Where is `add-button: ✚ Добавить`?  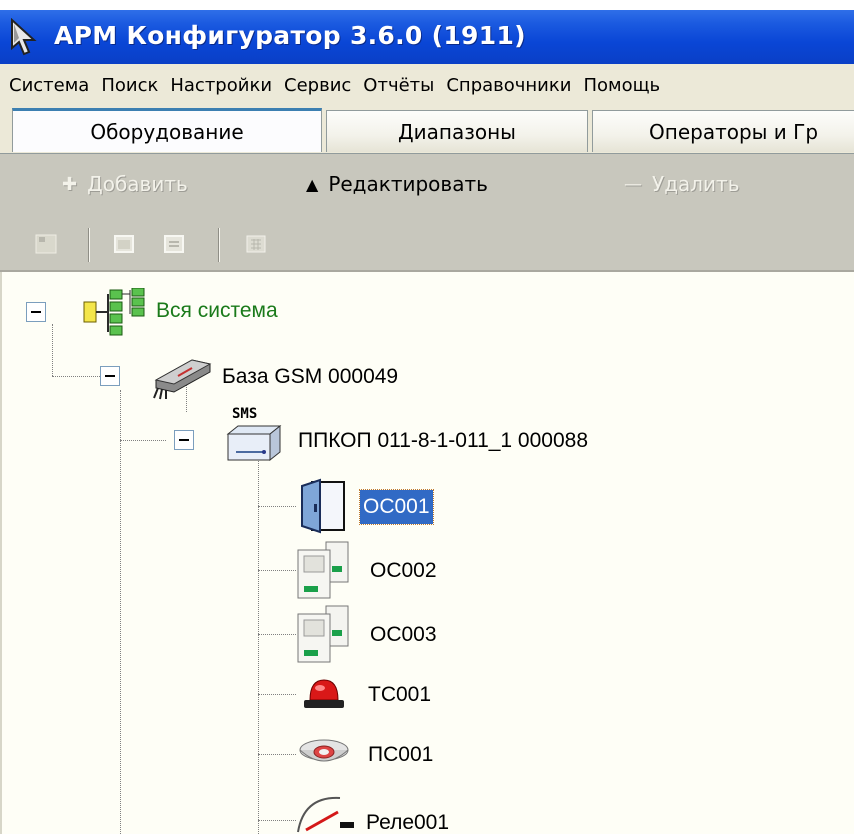
add-button: ✚ Добавить is located at coordinates (125, 184).